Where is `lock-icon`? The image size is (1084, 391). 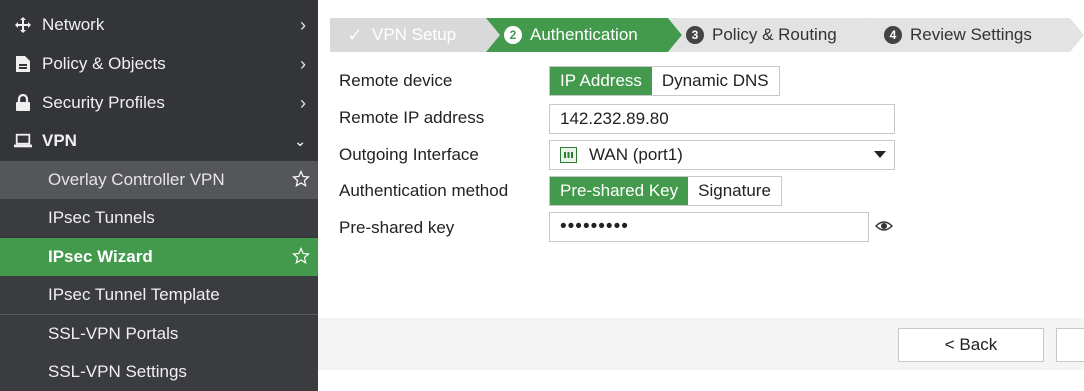 lock-icon is located at coordinates (23, 103).